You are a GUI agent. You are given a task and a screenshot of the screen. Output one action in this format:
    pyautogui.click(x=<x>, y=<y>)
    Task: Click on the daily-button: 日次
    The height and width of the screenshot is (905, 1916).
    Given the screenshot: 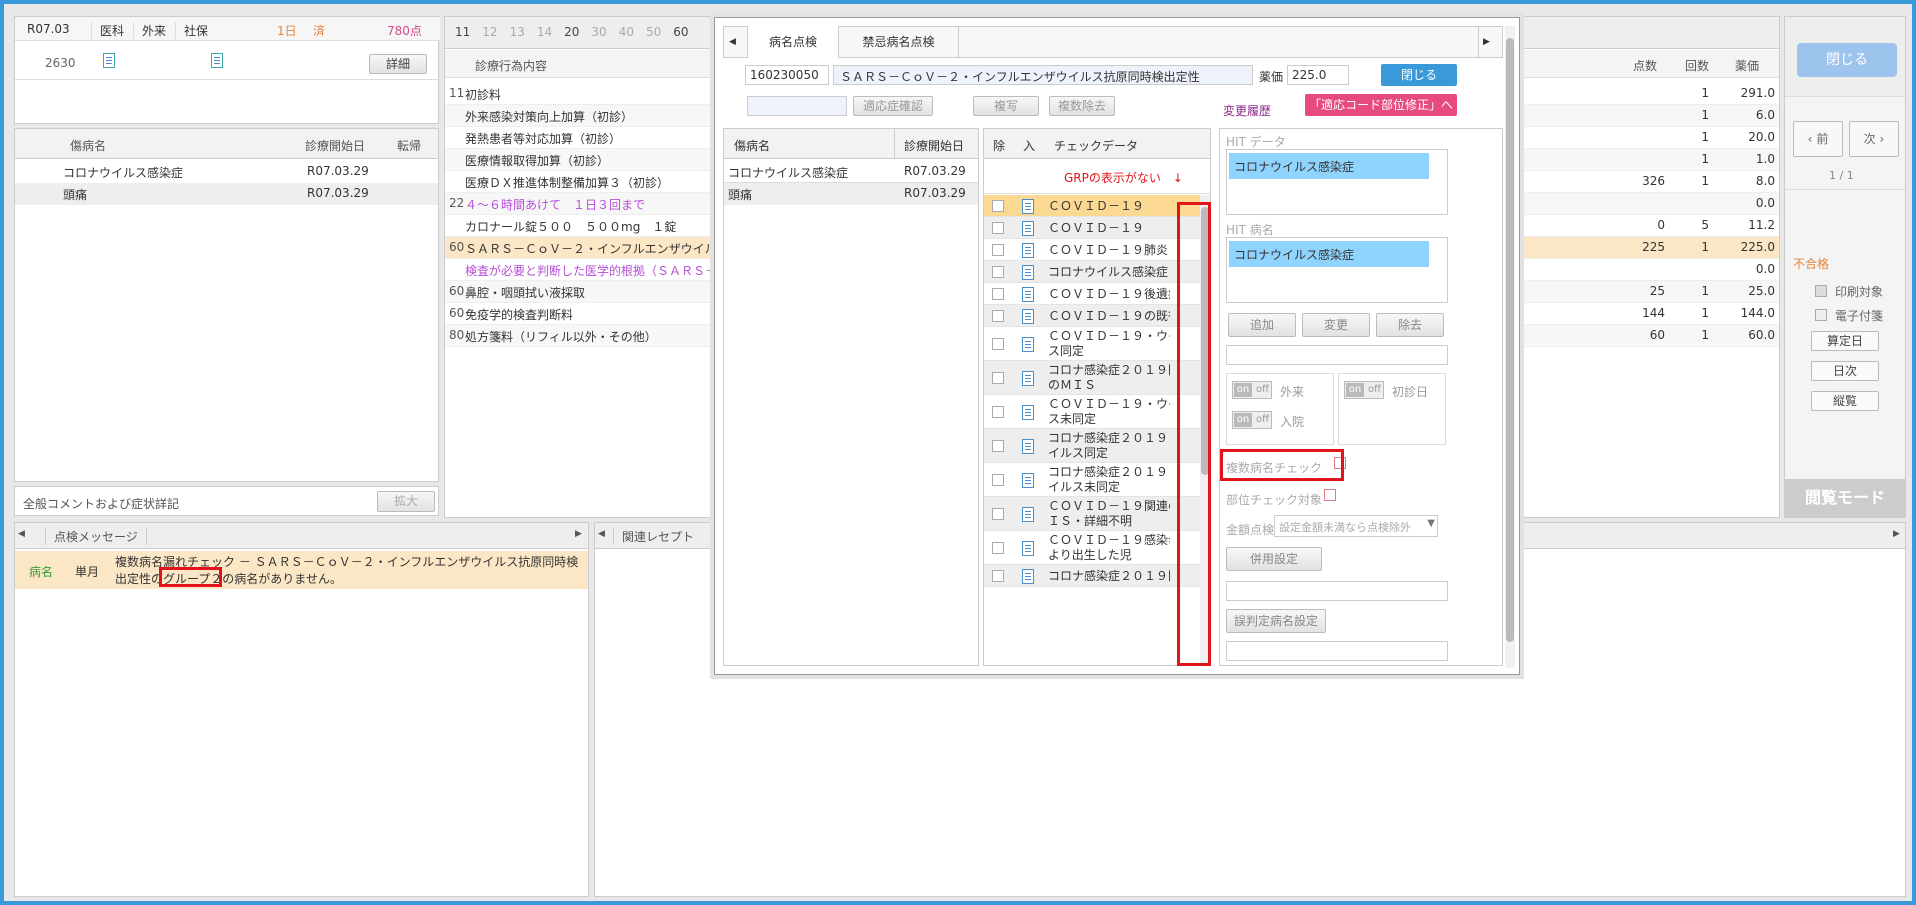 What is the action you would take?
    pyautogui.click(x=1845, y=371)
    